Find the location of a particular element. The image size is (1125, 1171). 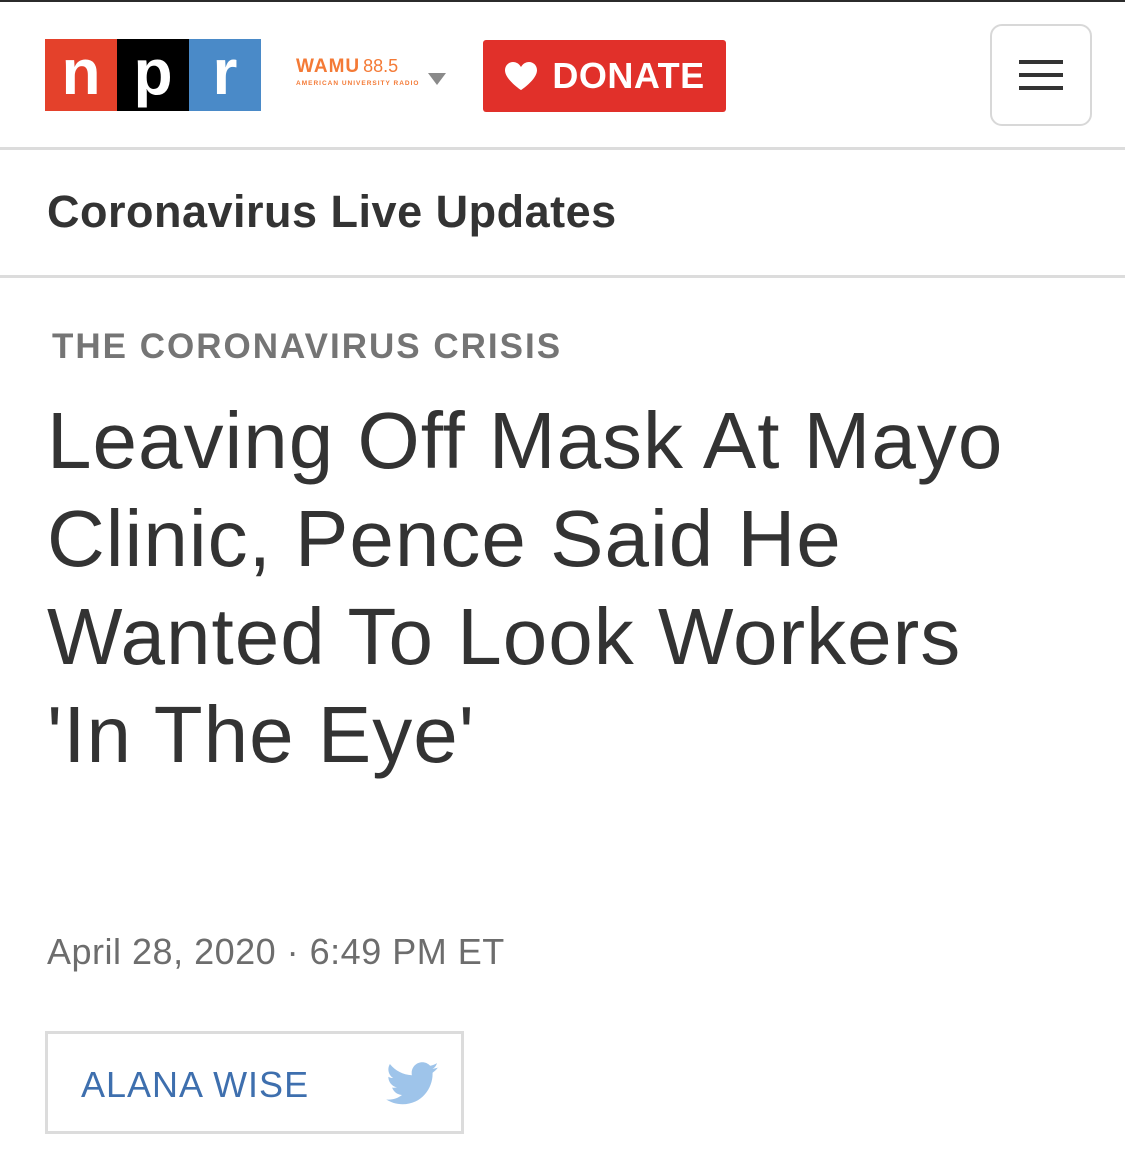

hamburger-menu-icon is located at coordinates (1041, 75).